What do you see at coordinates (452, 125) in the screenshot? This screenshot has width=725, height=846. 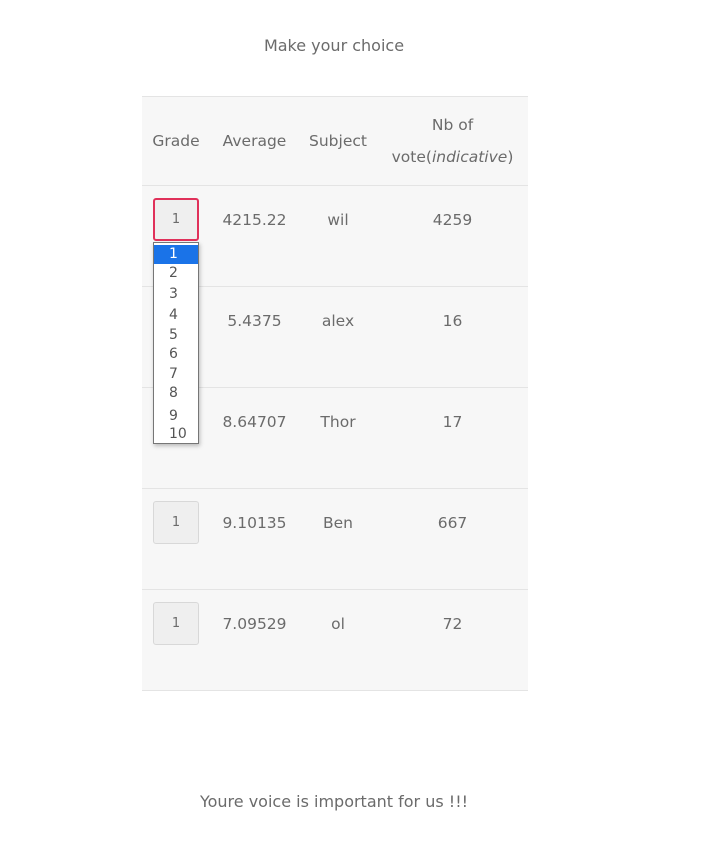 I see `header-votes-line1: Nb of` at bounding box center [452, 125].